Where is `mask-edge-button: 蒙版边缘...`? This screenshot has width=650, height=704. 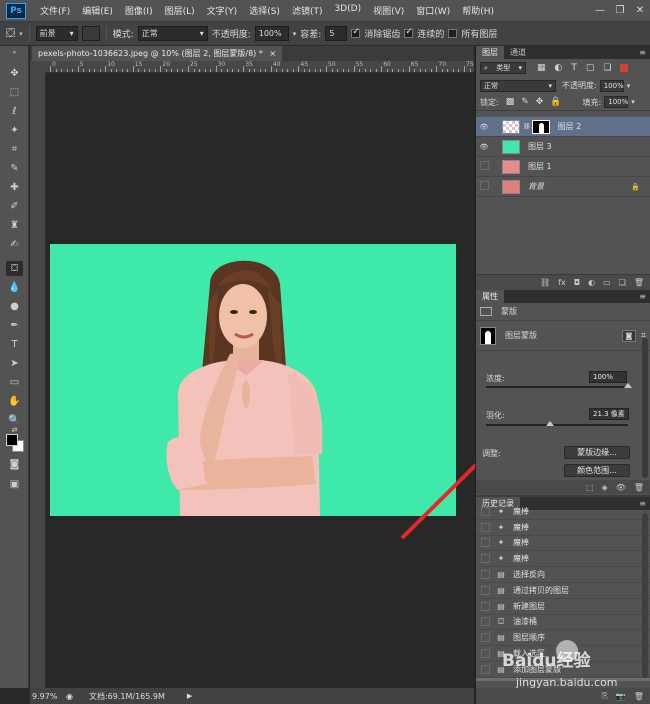
mask-edge-button: 蒙版边缘... is located at coordinates (597, 452).